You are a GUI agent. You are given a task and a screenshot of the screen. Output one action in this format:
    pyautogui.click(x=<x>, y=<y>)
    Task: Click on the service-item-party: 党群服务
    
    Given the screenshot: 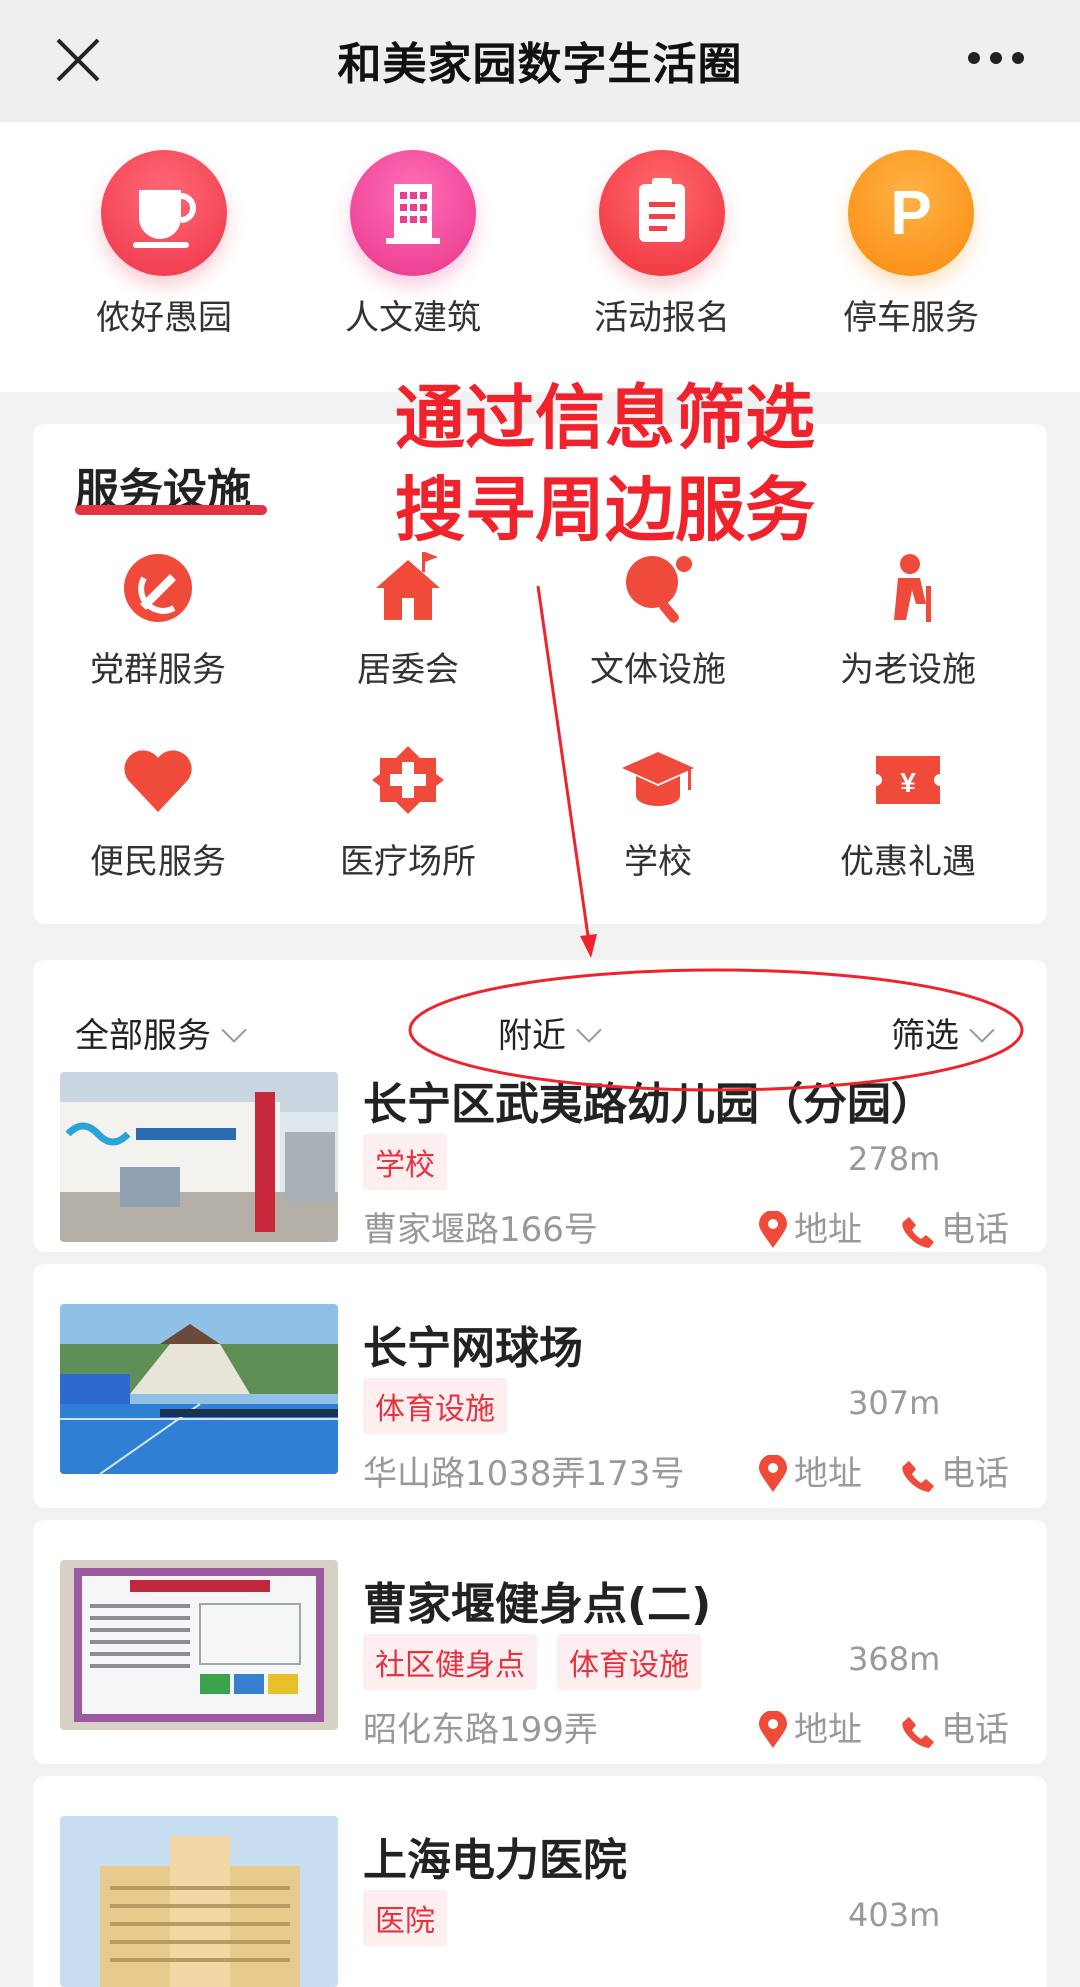 What is the action you would take?
    pyautogui.click(x=158, y=620)
    